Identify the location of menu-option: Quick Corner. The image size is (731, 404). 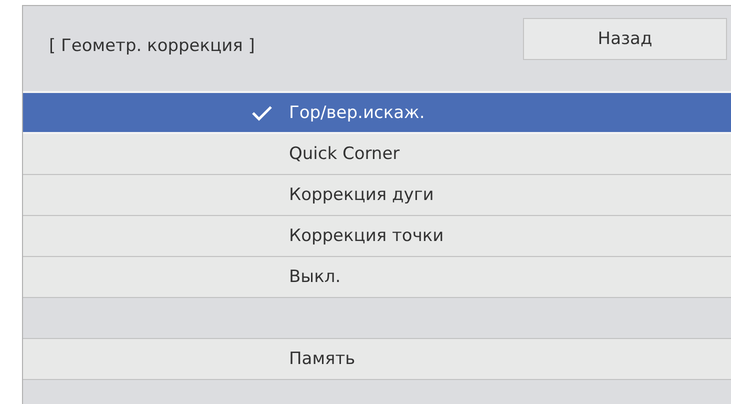
(377, 154).